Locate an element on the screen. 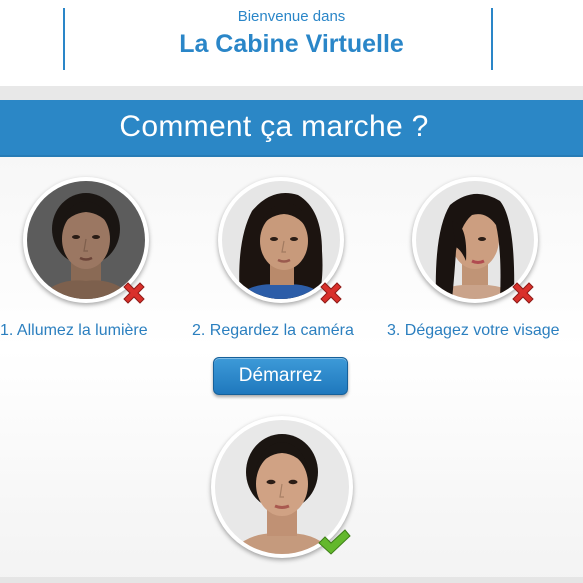 This screenshot has width=583, height=583. how-it-works-banner: Comment ça marche ? is located at coordinates (291, 128).